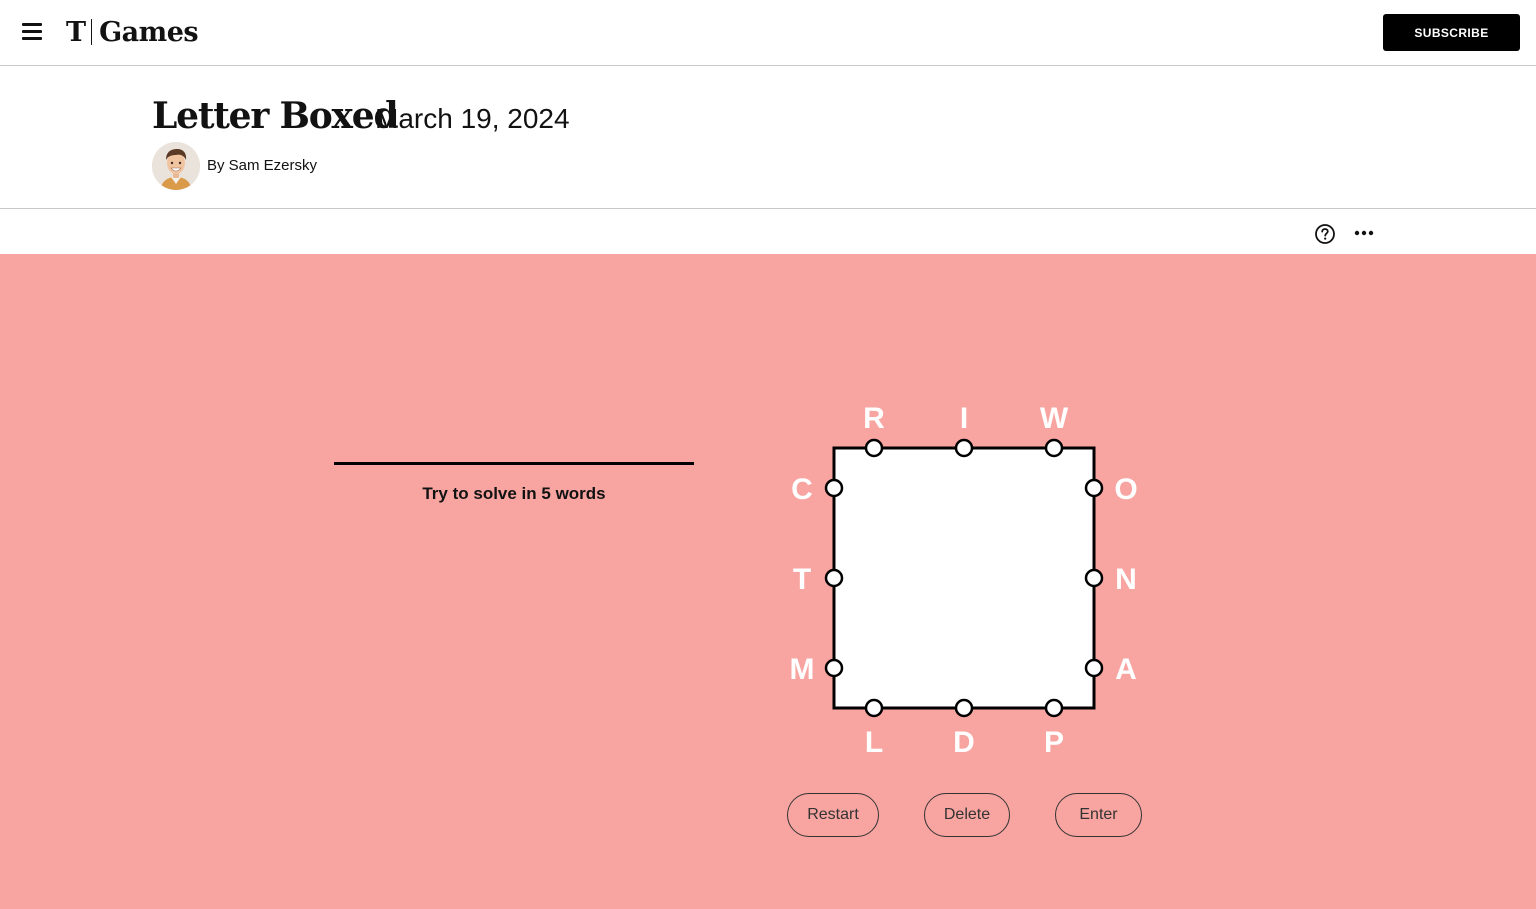 The height and width of the screenshot is (909, 1536). I want to click on author-avatar, so click(176, 166).